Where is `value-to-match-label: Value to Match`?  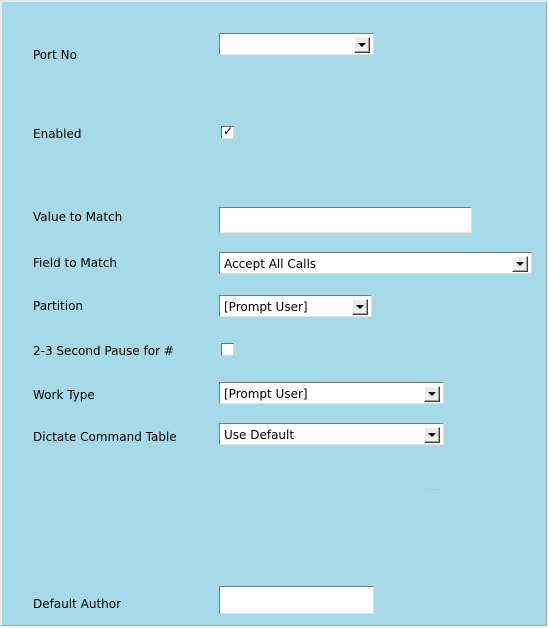
value-to-match-label: Value to Match is located at coordinates (78, 217).